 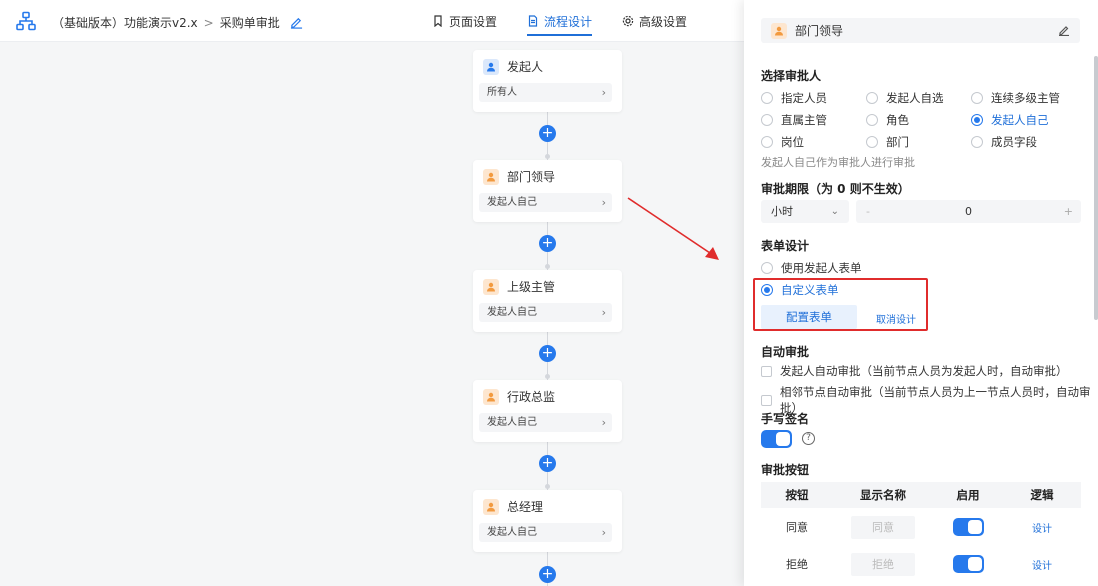 What do you see at coordinates (805, 211) in the screenshot?
I see `deadline-unit-select: 小时 ⌄` at bounding box center [805, 211].